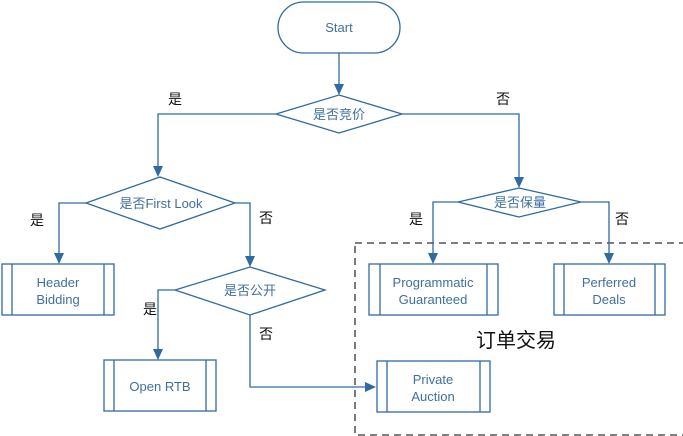  I want to click on start-label: Start, so click(339, 27).